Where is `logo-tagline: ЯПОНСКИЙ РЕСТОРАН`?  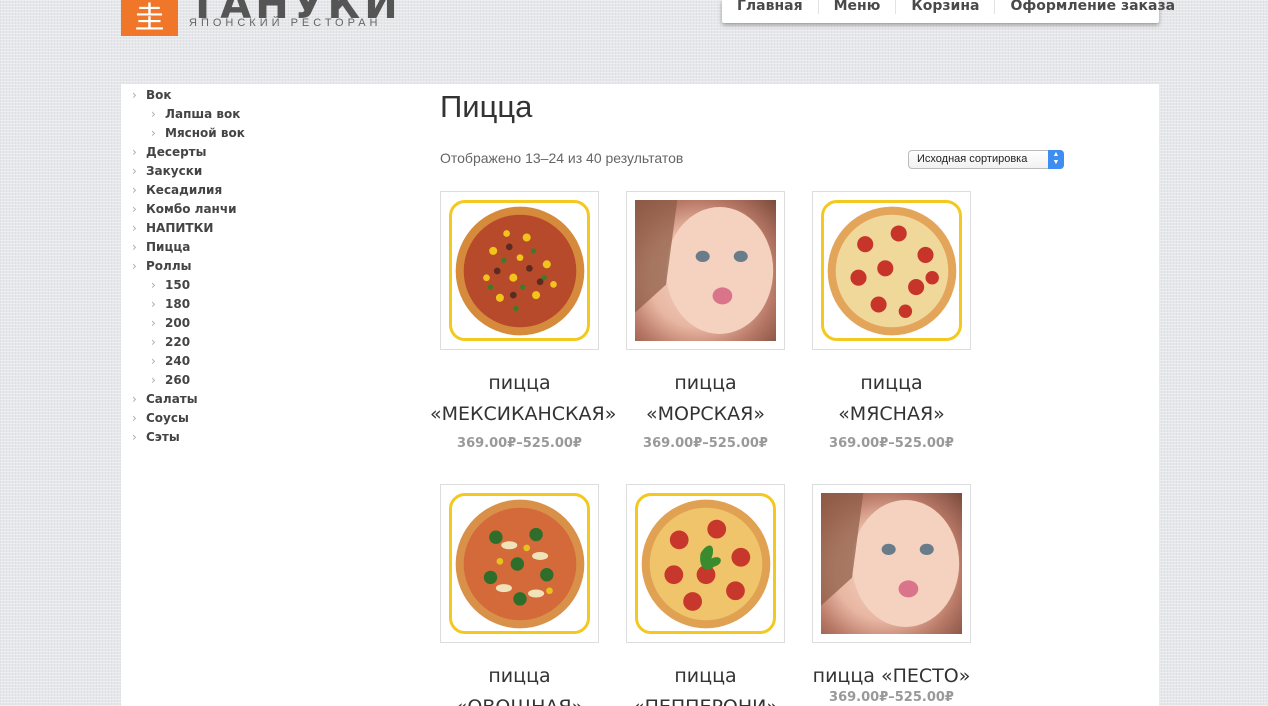 logo-tagline: ЯПОНСКИЙ РЕСТОРАН is located at coordinates (285, 23).